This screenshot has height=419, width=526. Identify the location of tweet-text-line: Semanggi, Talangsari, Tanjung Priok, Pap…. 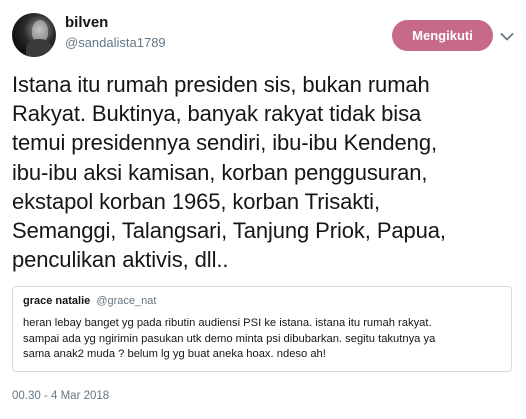
(229, 231).